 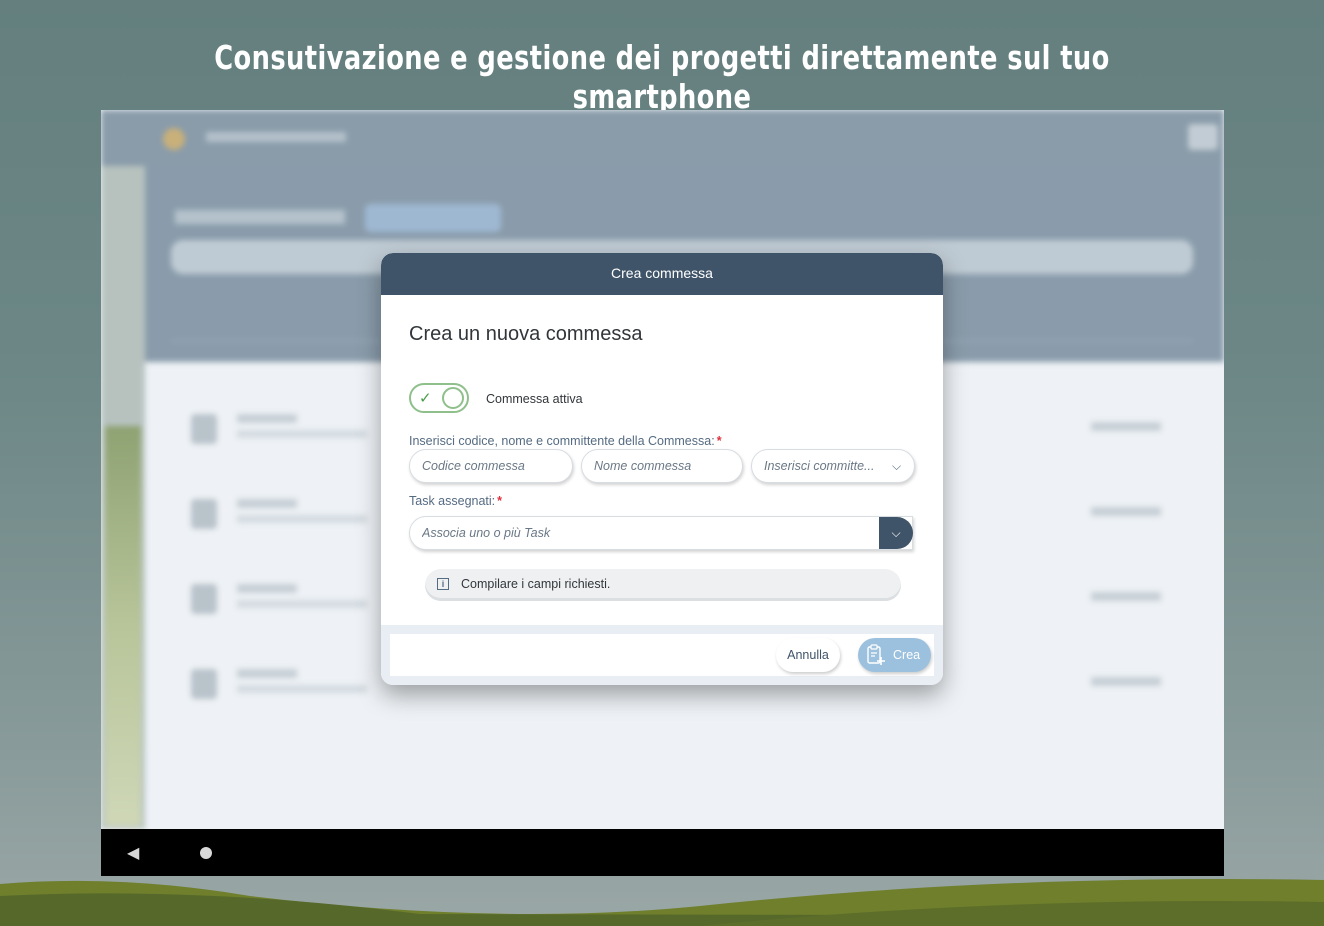 I want to click on info-message-text: Compilare i campi richiesti., so click(x=536, y=584).